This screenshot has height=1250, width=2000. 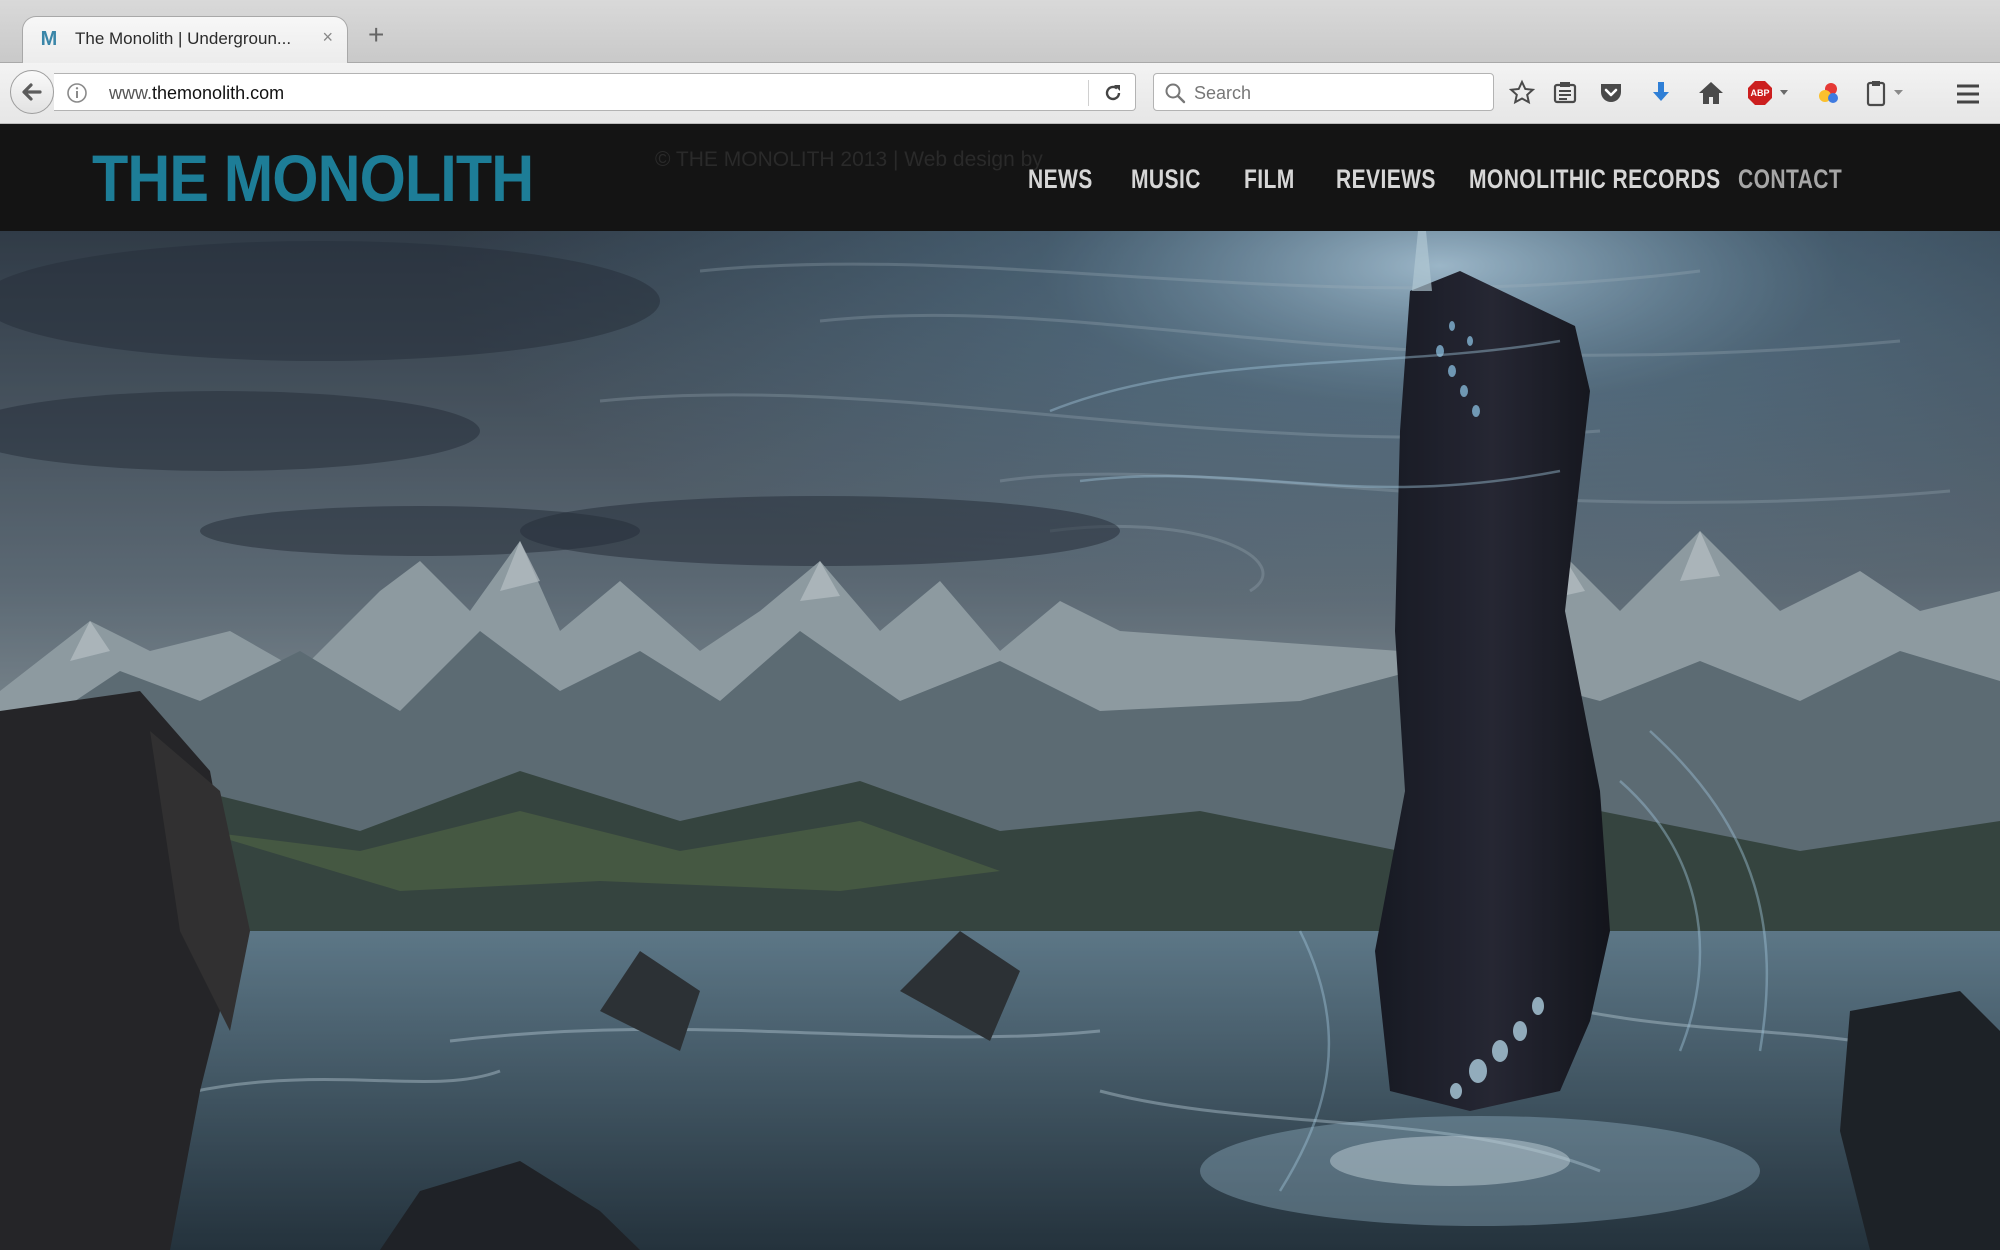 I want to click on browser-tab-bar: M The Monolith | Undergroun... × +, so click(x=1000, y=31).